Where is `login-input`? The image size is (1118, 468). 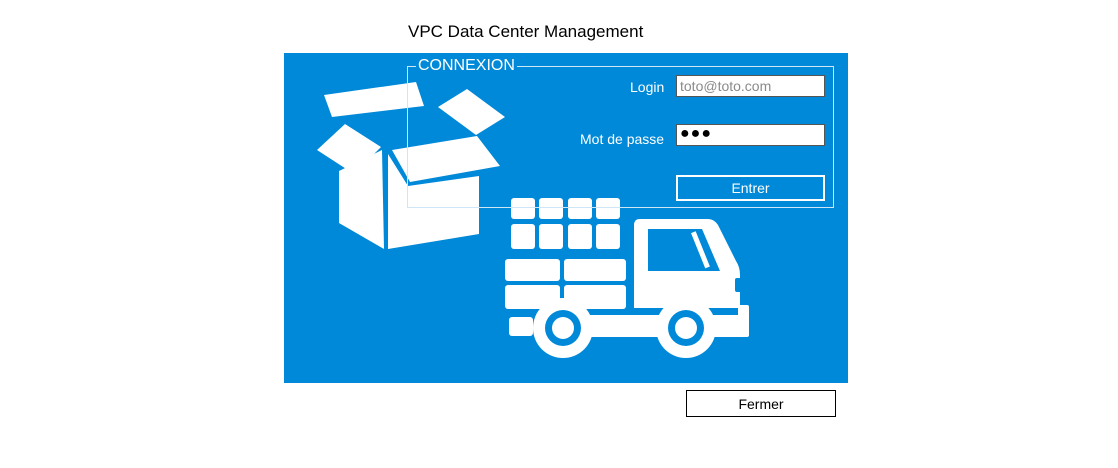
login-input is located at coordinates (750, 86).